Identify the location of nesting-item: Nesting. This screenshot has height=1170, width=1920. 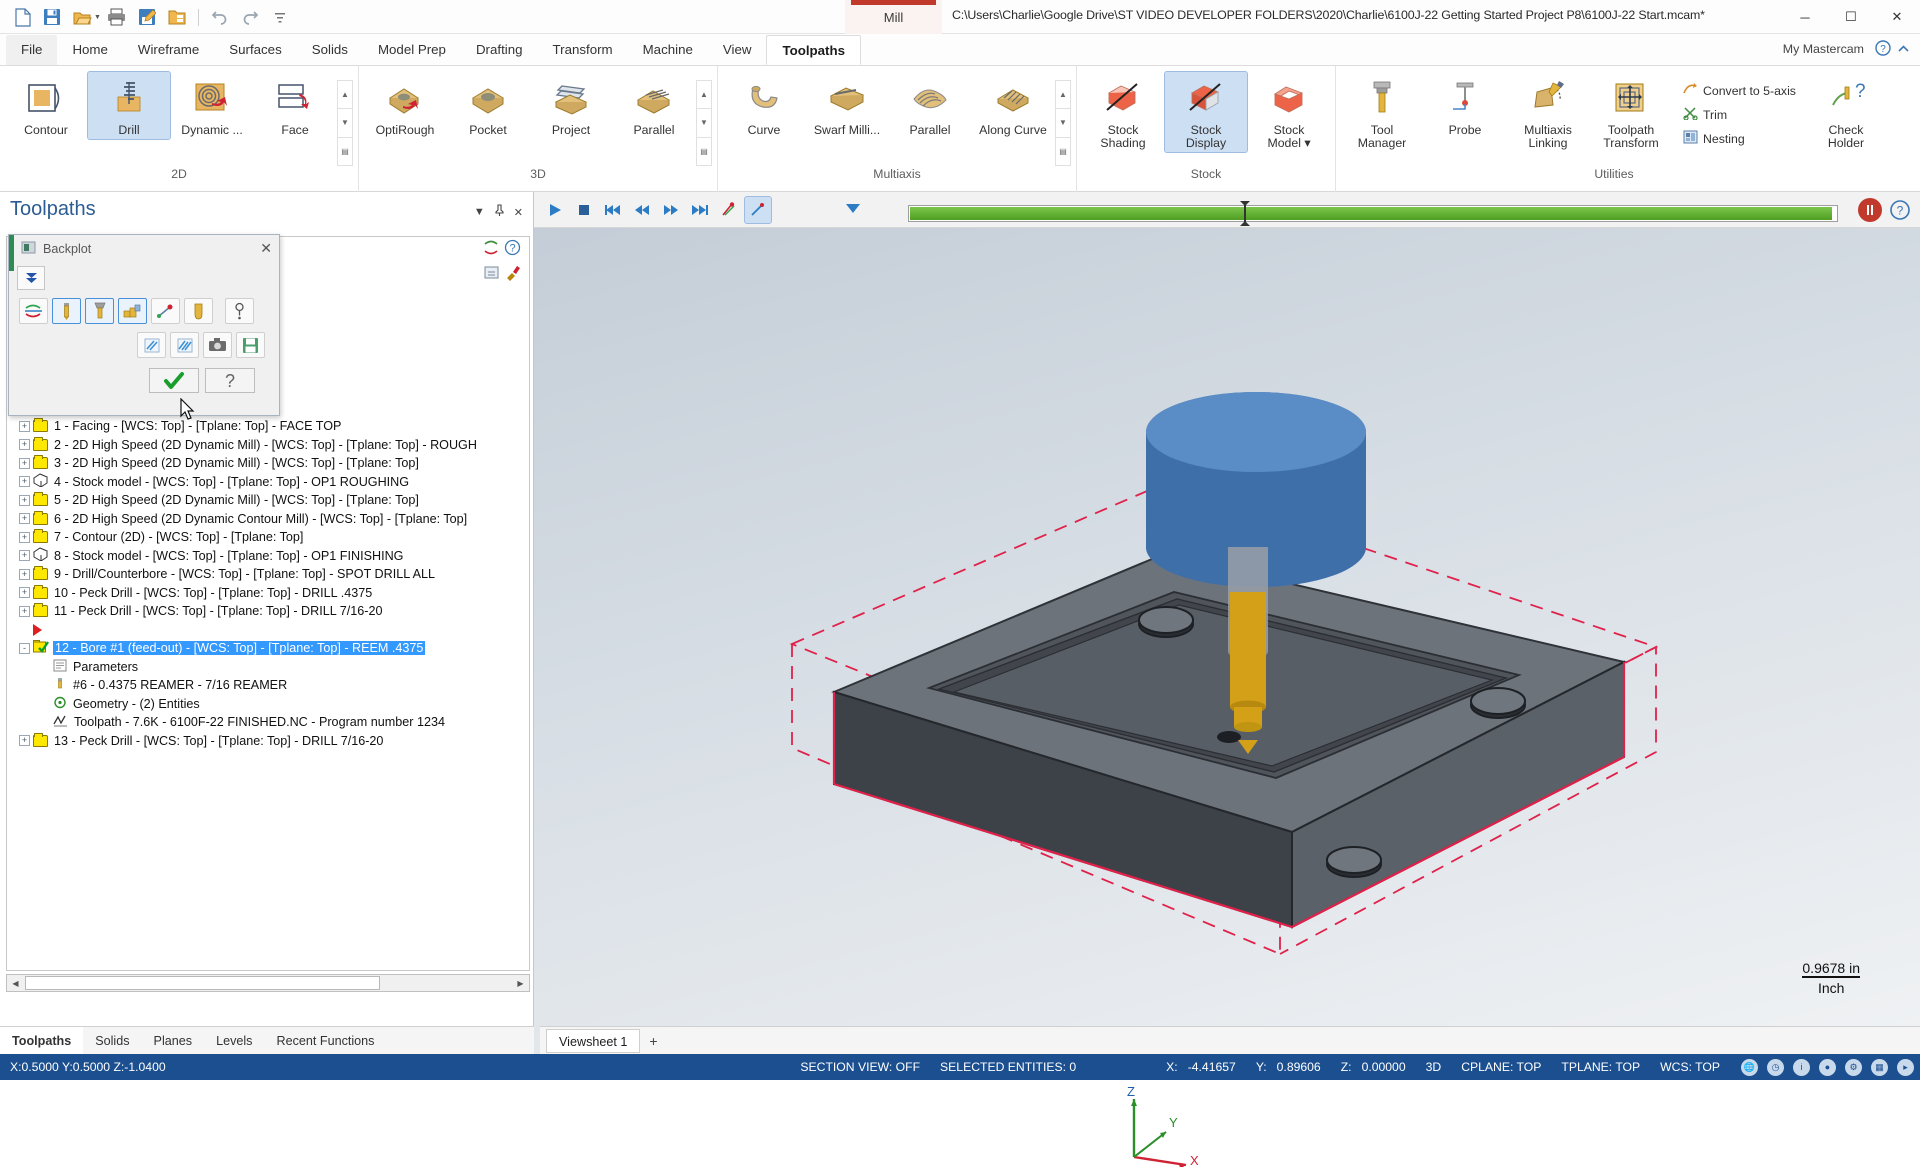
(1739, 138).